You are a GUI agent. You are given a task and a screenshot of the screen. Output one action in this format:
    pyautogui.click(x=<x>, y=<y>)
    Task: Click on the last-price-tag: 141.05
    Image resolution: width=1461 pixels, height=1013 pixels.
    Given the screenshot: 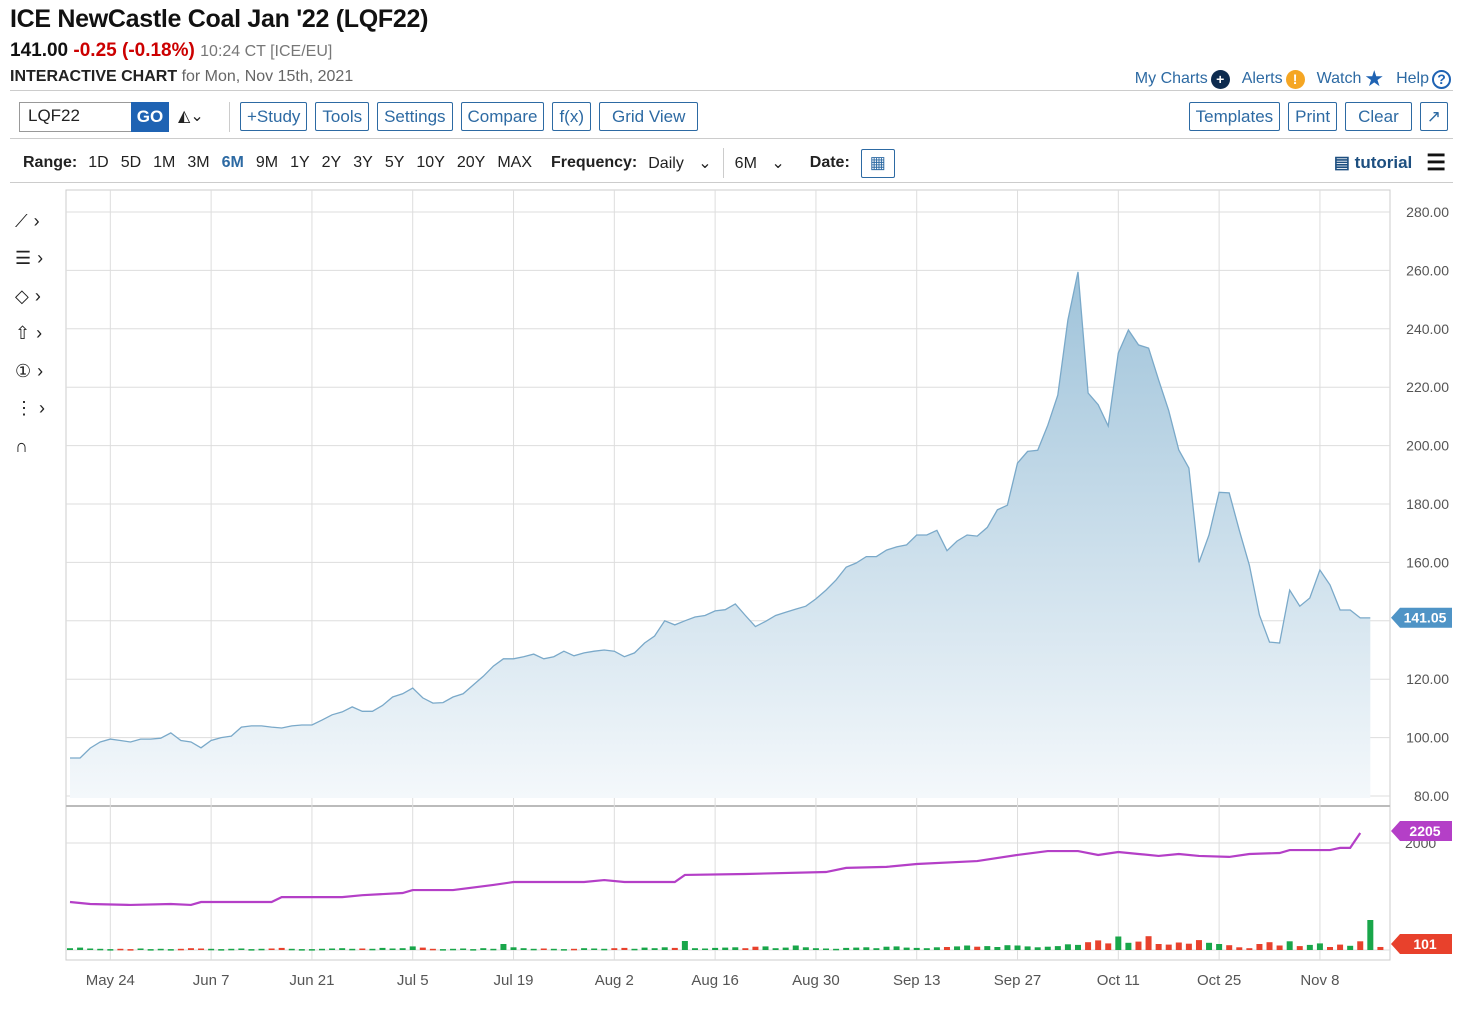 What is the action you would take?
    pyautogui.click(x=1425, y=618)
    